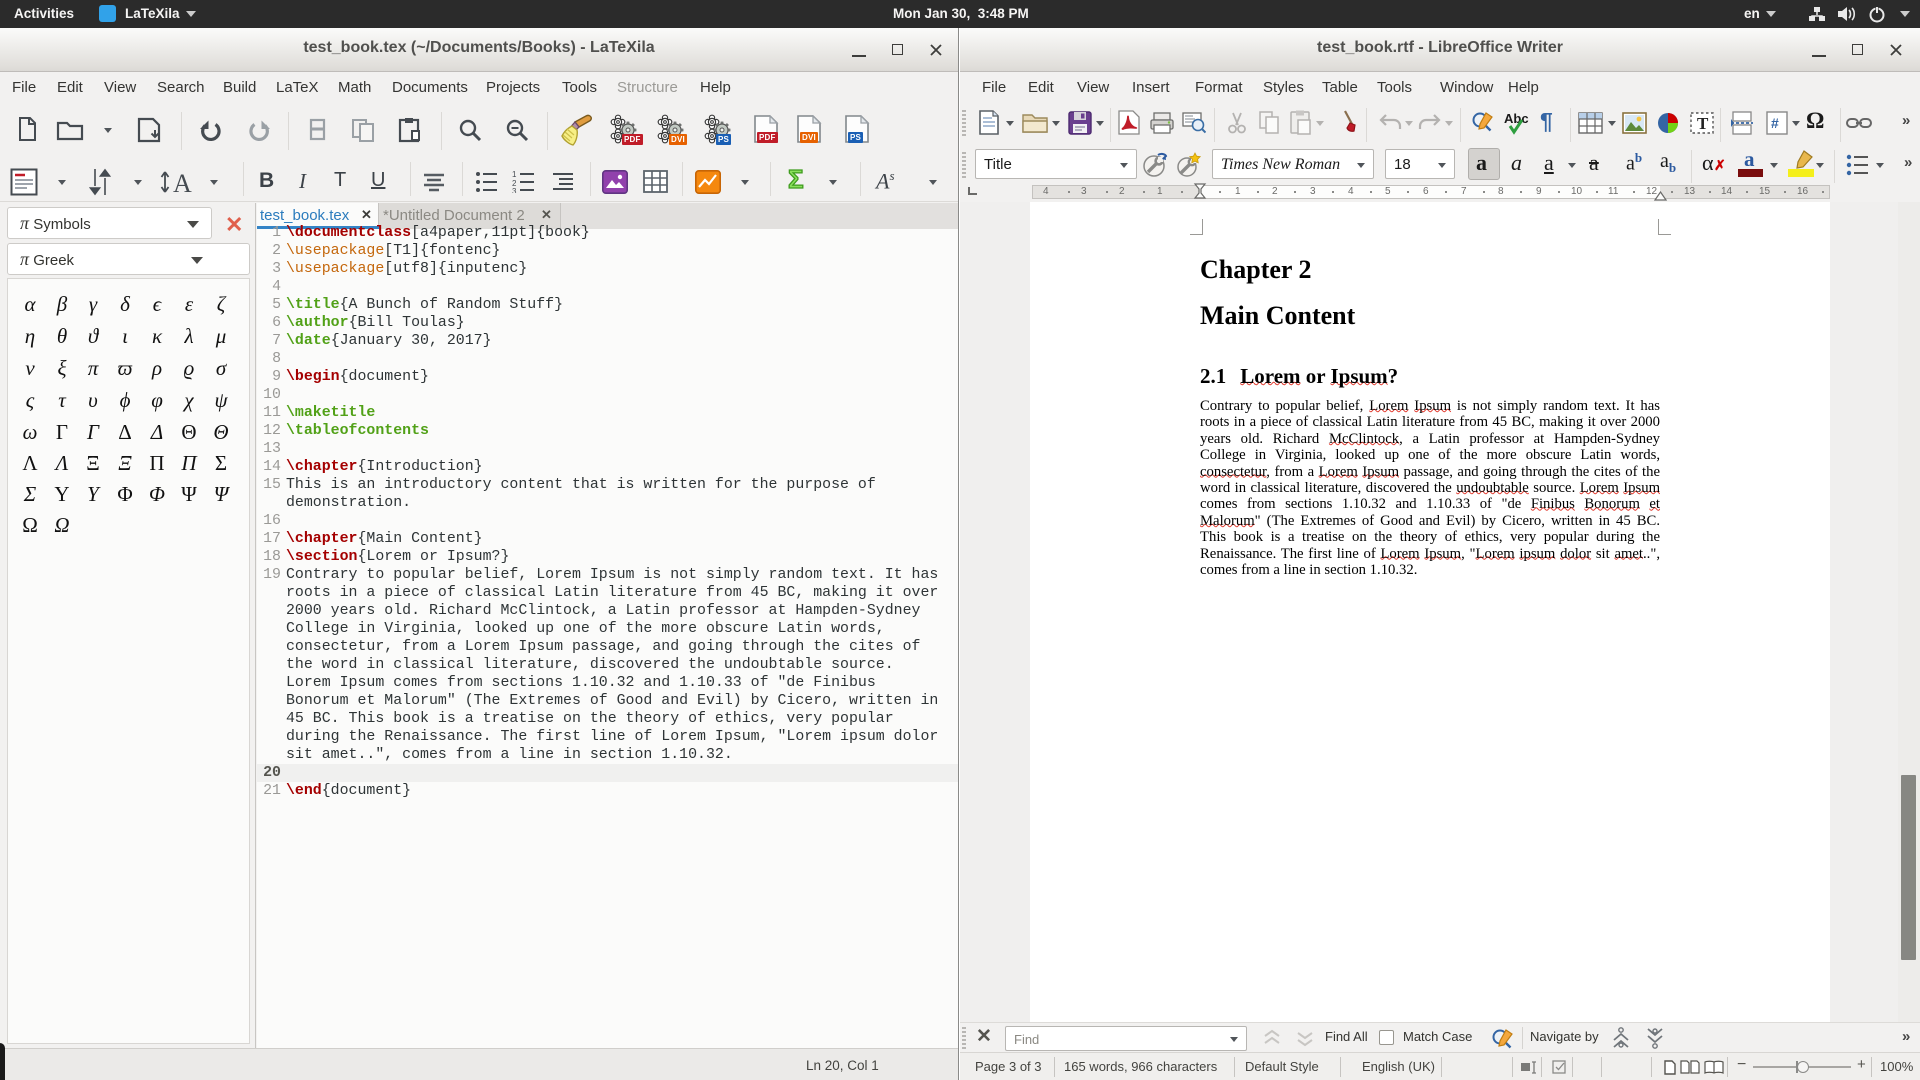  I want to click on svg-text: 3, so click(514, 190).